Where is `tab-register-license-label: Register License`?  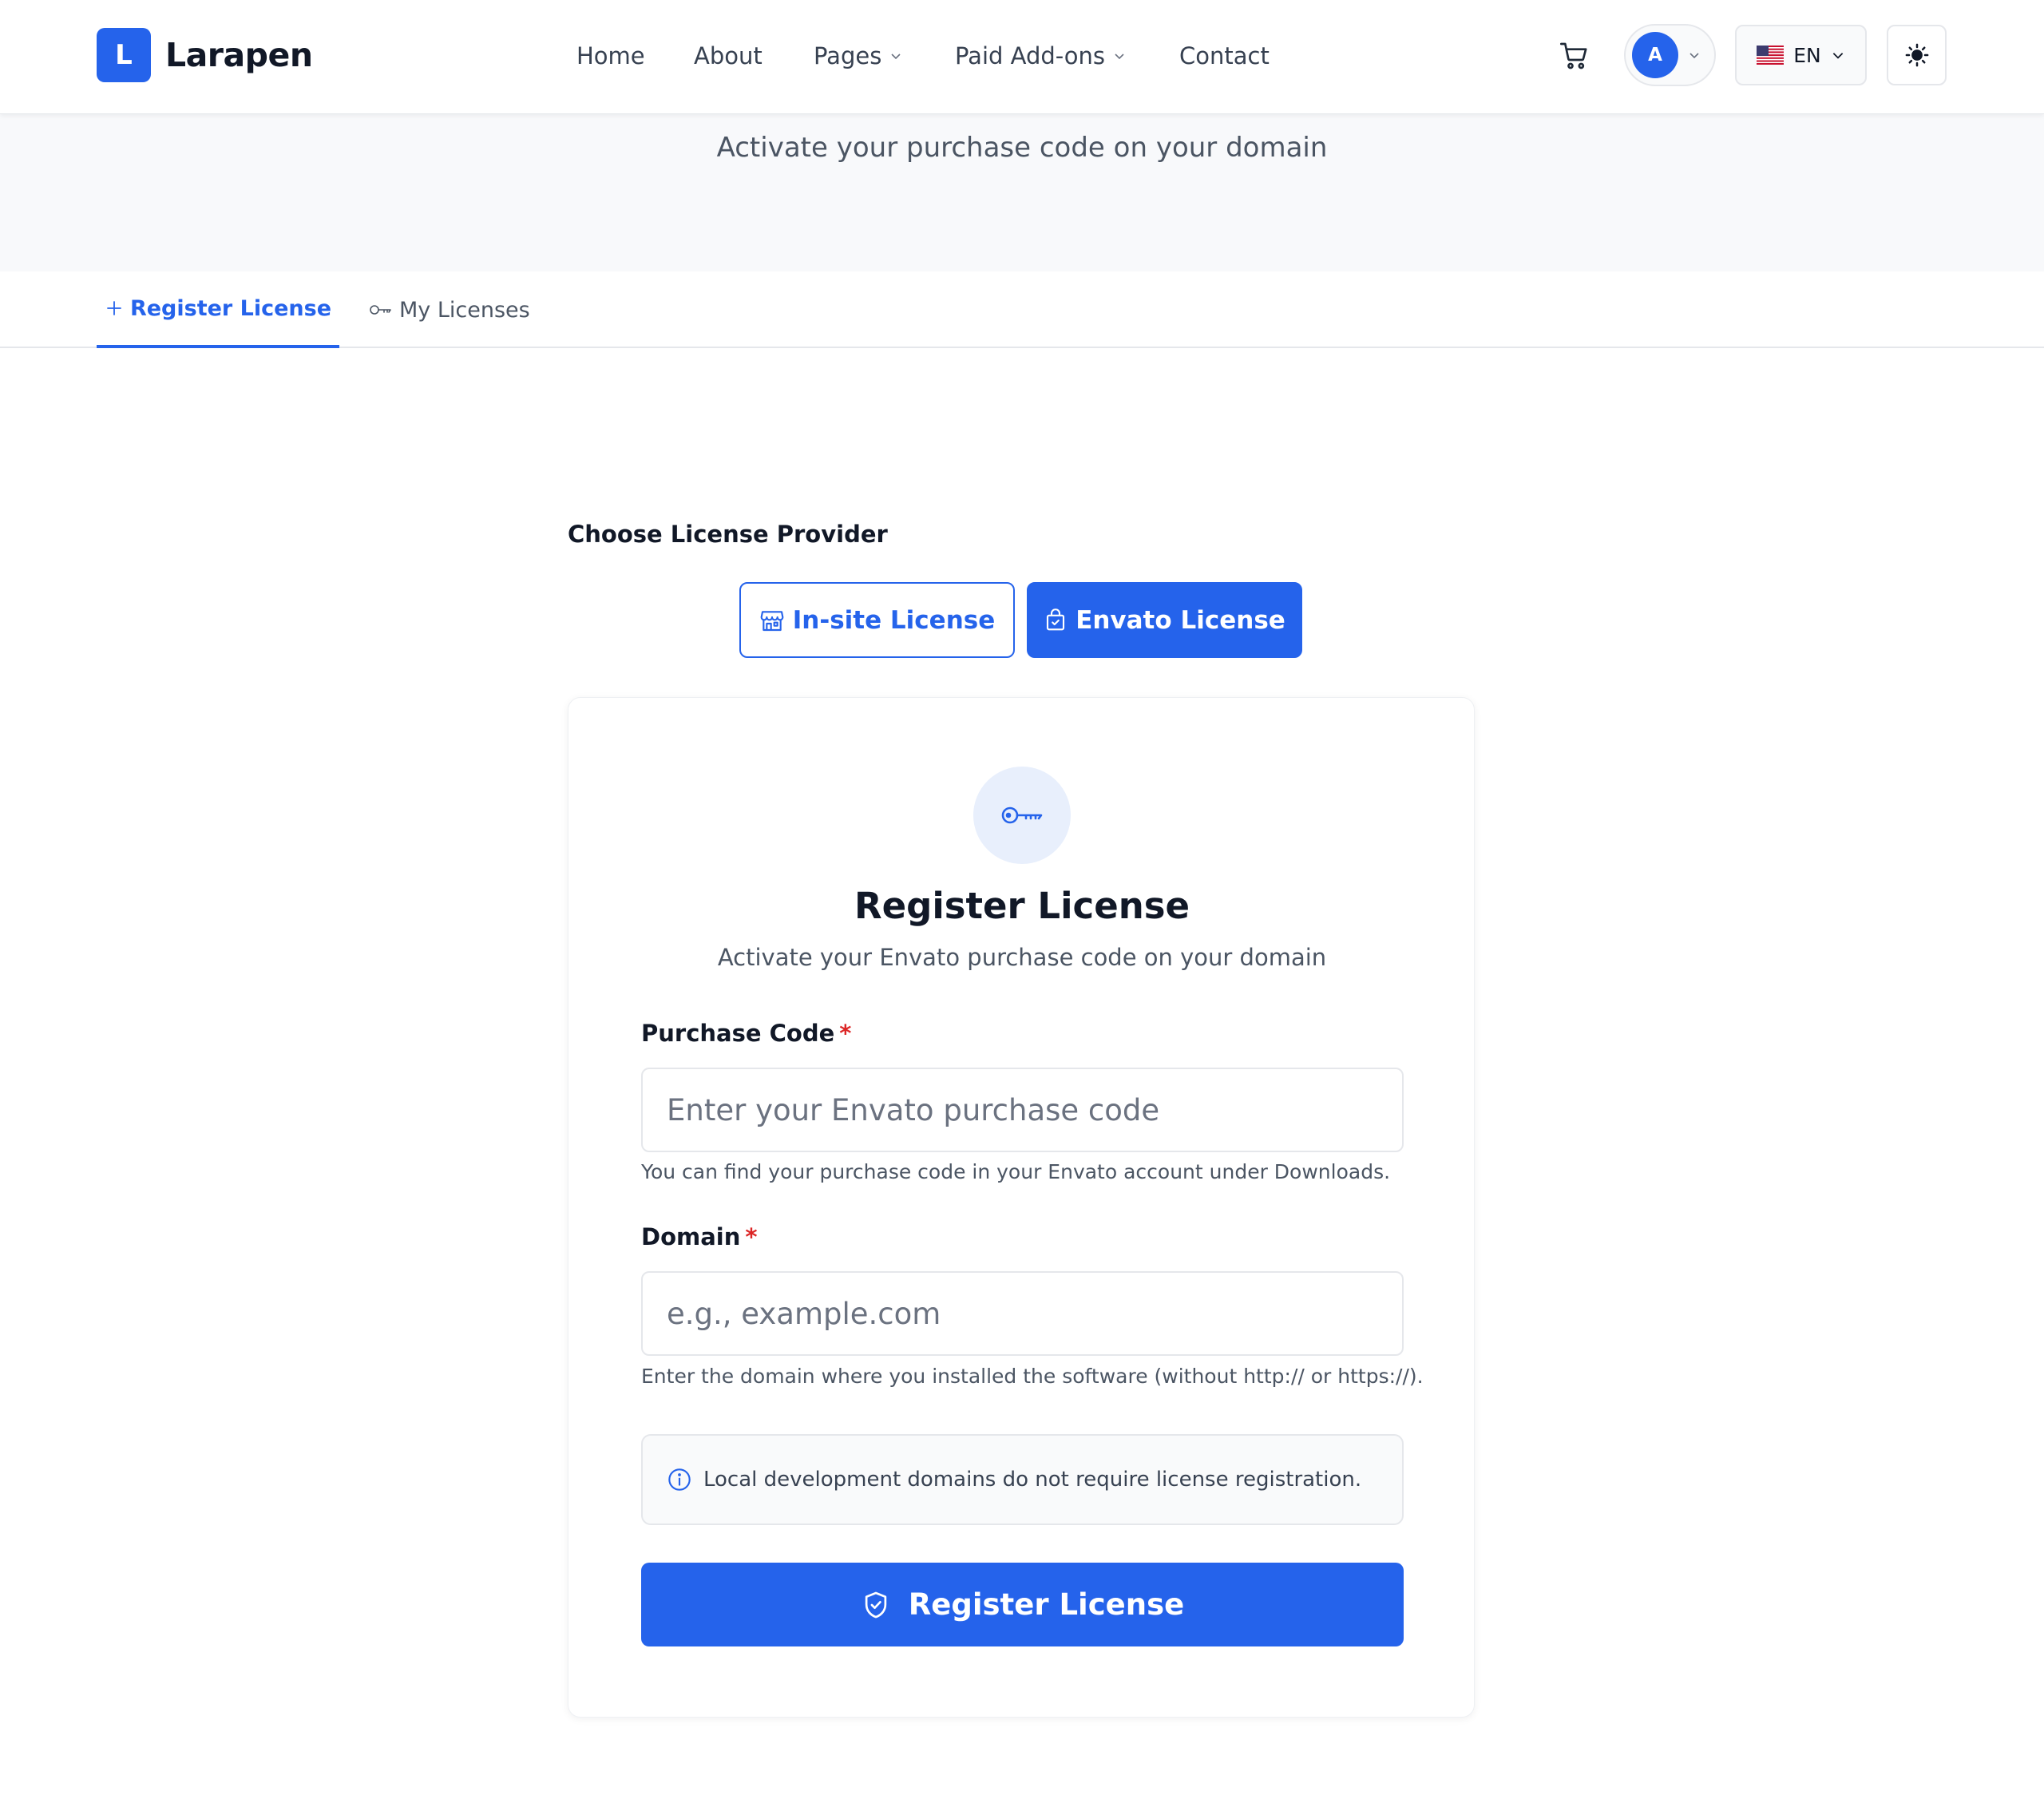 tab-register-license-label: Register License is located at coordinates (230, 308).